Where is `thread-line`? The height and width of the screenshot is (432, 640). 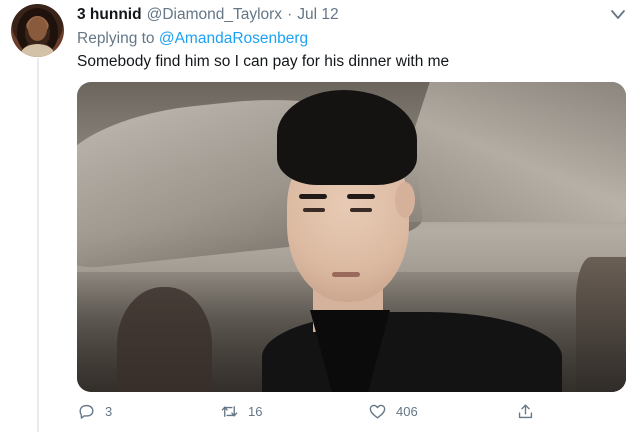
thread-line is located at coordinates (38, 245).